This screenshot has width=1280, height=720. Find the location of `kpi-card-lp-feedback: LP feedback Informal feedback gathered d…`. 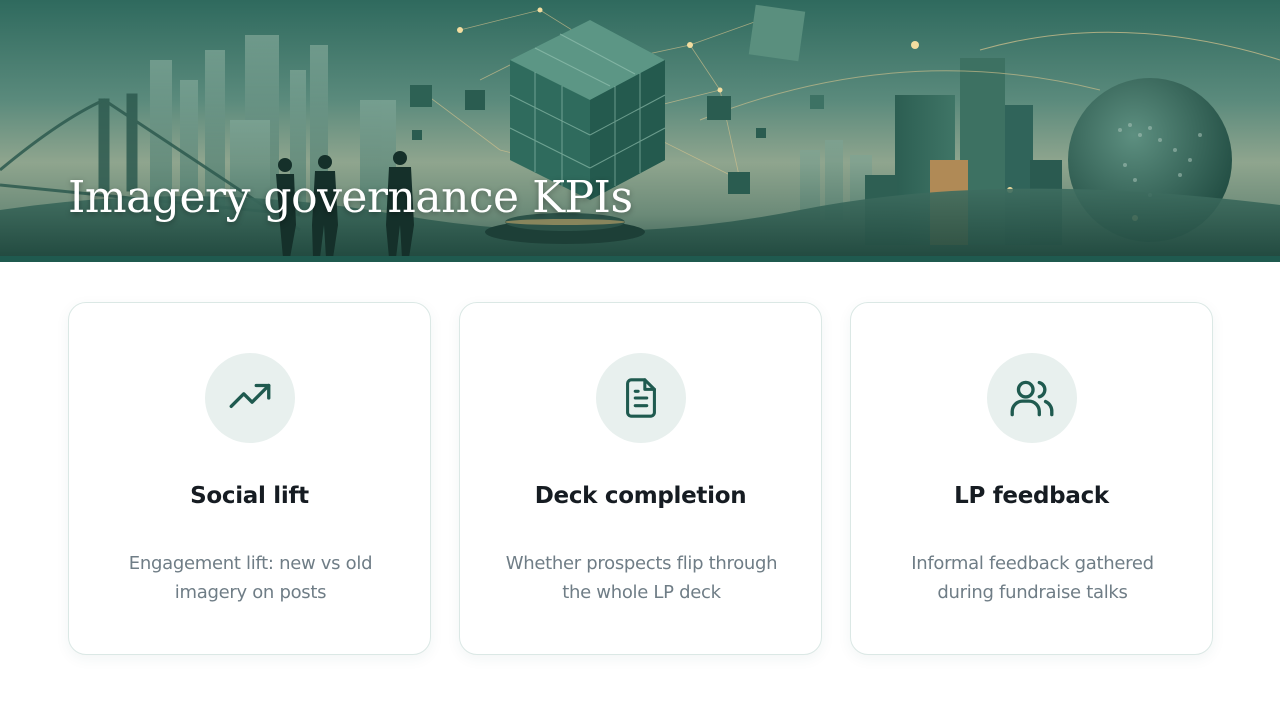

kpi-card-lp-feedback: LP feedback Informal feedback gathered d… is located at coordinates (1031, 478).